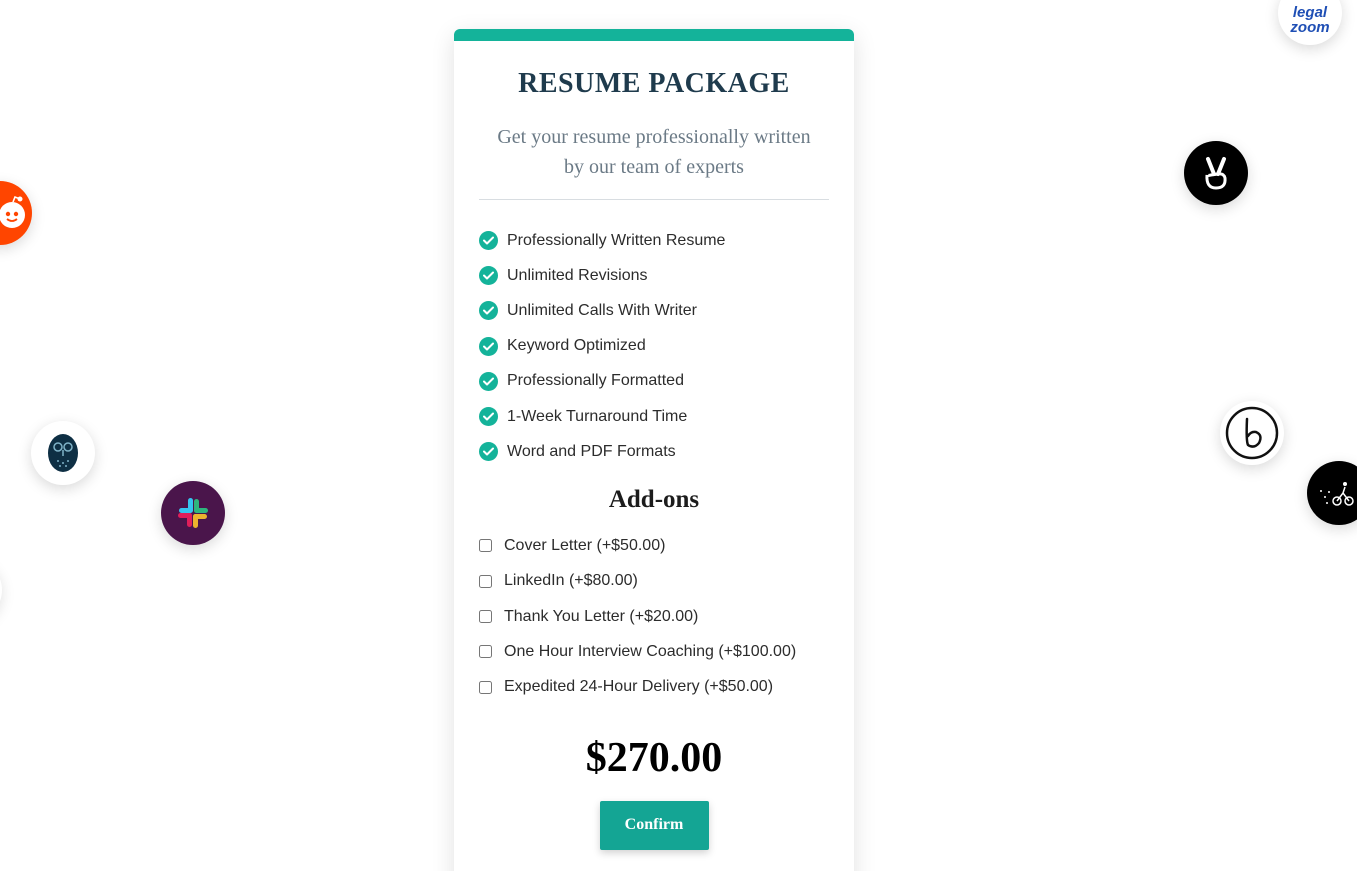 This screenshot has width=1357, height=871. Describe the element at coordinates (63, 453) in the screenshot. I see `owl-logo-icon` at that location.